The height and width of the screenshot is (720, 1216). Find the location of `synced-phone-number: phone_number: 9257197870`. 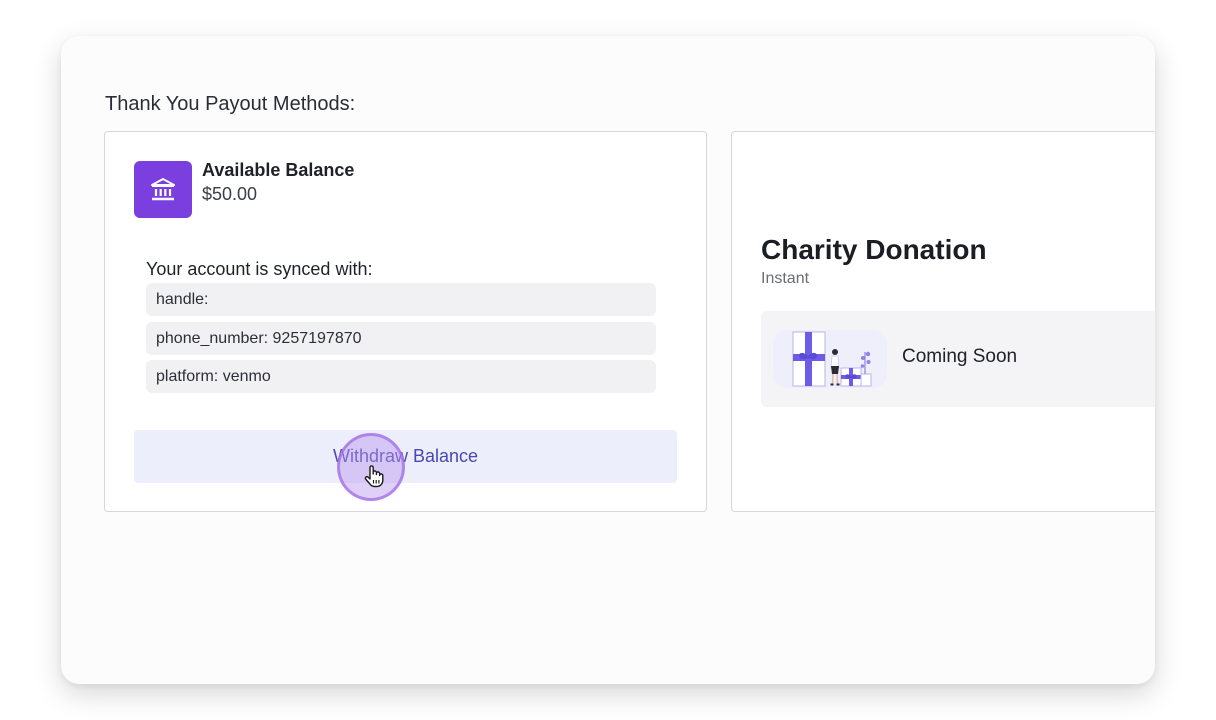

synced-phone-number: phone_number: 9257197870 is located at coordinates (401, 338).